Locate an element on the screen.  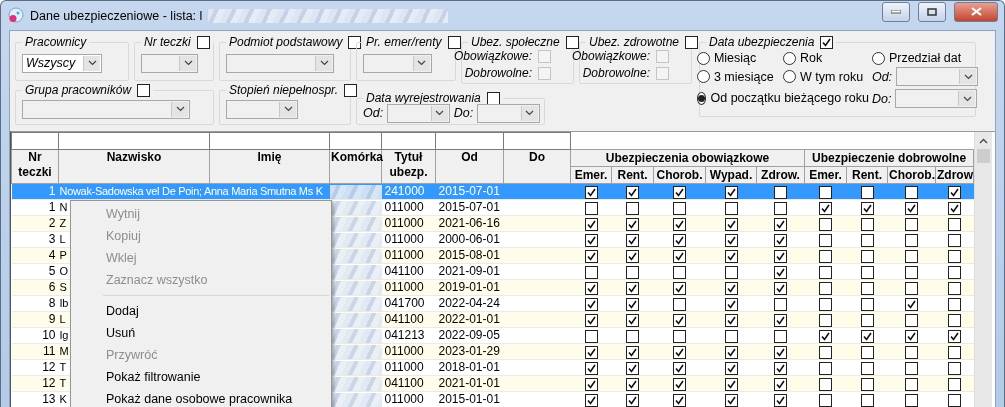
radio-option: 3 miesiące is located at coordinates (738, 77).